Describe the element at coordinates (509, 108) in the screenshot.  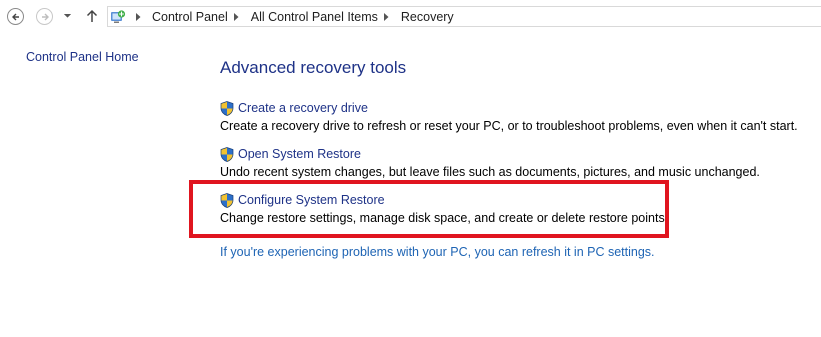
I see `create-recovery-drive-link: Create a recovery drive` at that location.